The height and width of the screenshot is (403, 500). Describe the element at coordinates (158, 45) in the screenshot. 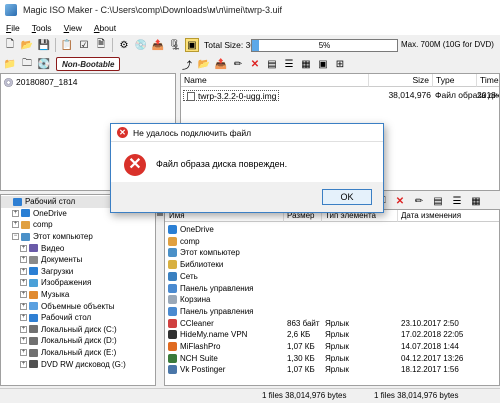

I see `extract-icon: 📤` at that location.